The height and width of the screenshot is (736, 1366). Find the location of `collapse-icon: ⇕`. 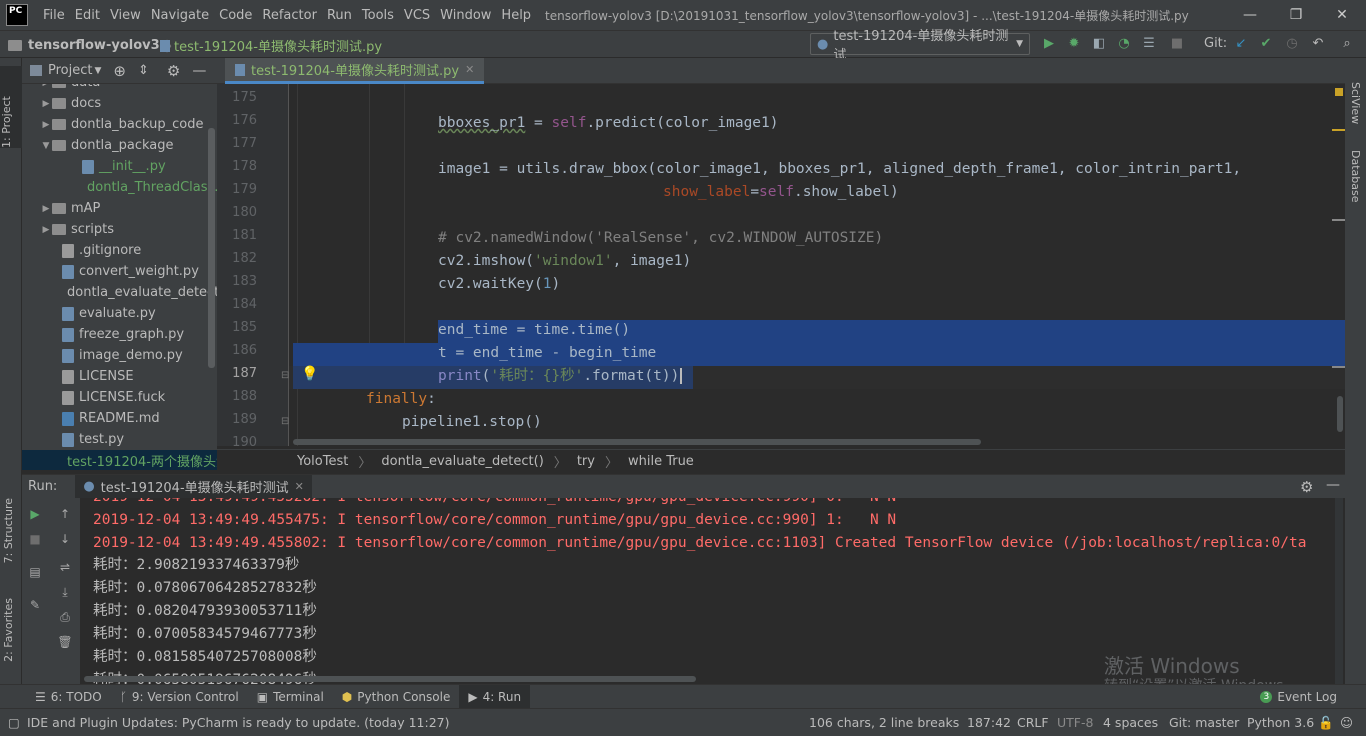

collapse-icon: ⇕ is located at coordinates (143, 70).